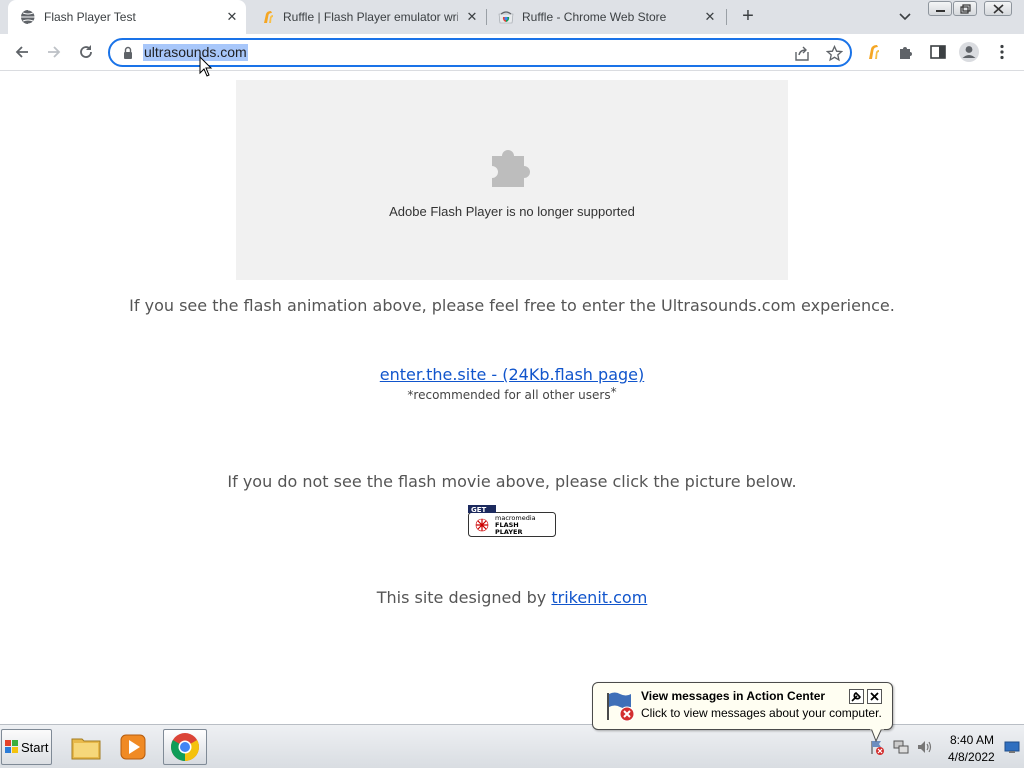 This screenshot has width=1024, height=768. Describe the element at coordinates (998, 8) in the screenshot. I see `close-window-button` at that location.